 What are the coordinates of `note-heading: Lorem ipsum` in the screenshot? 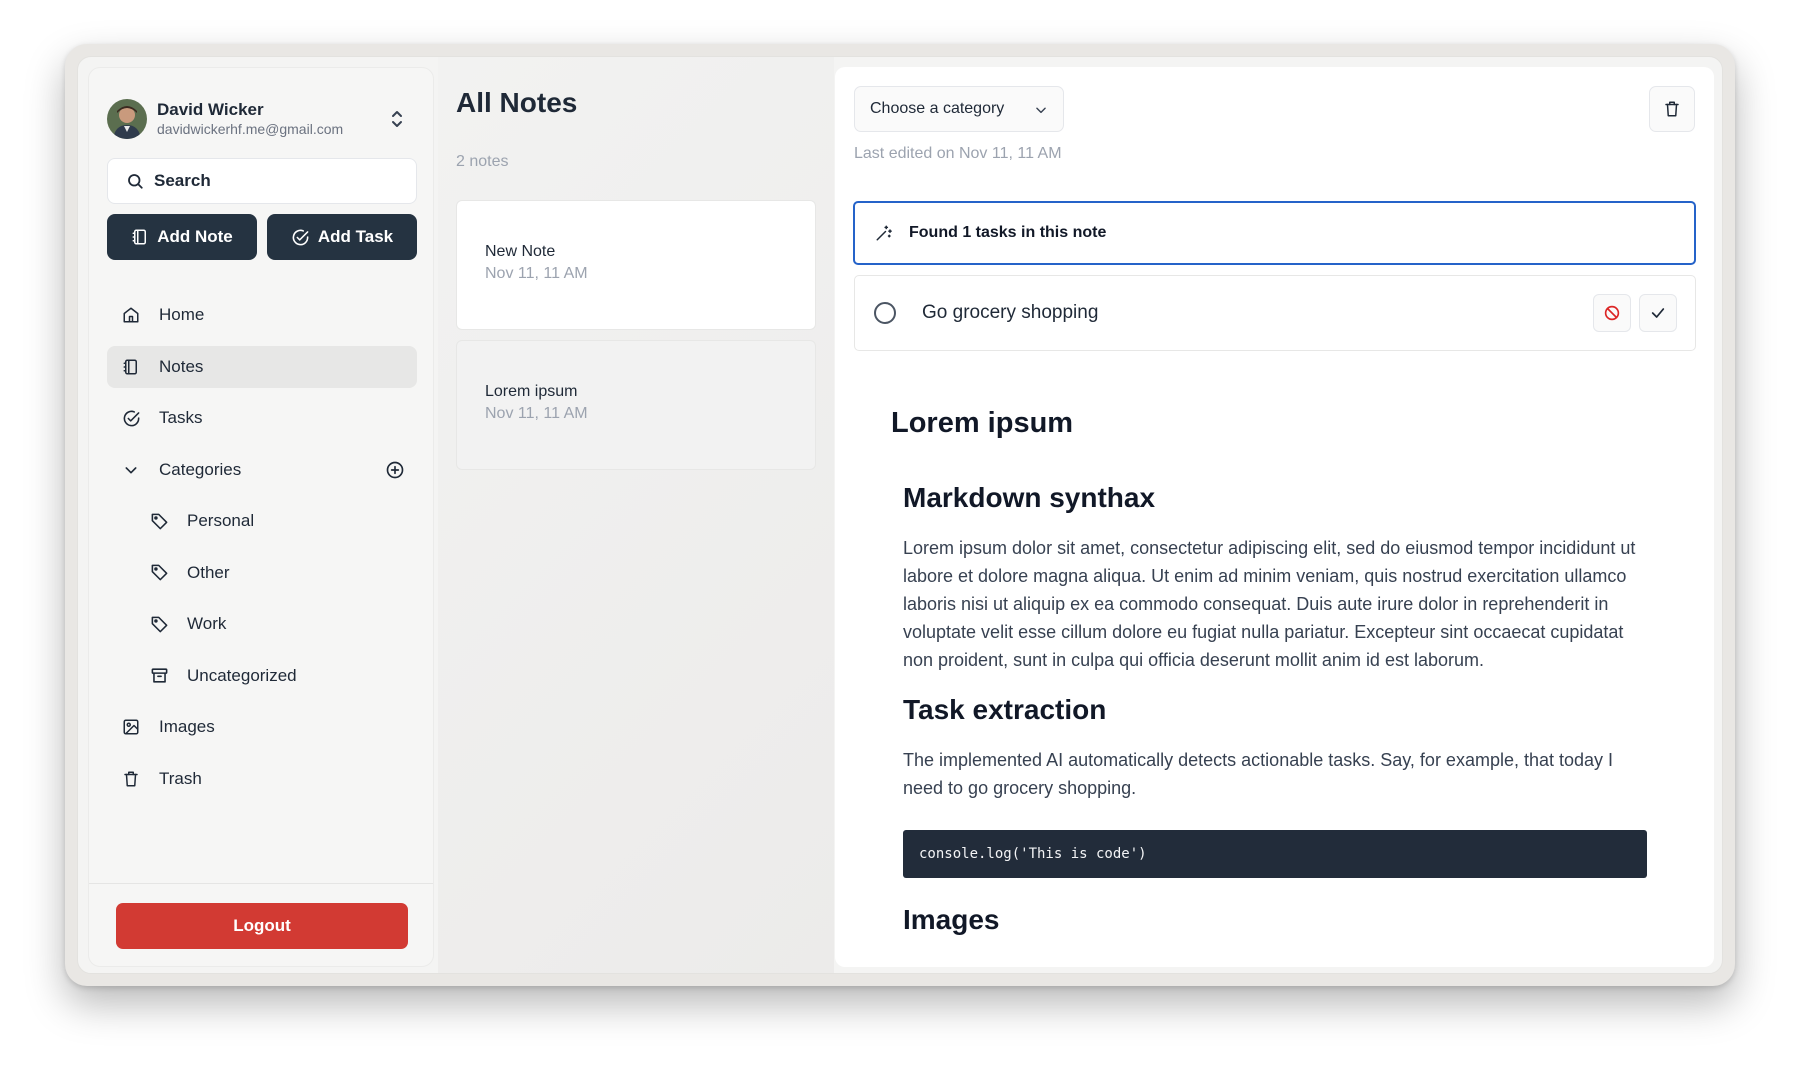 It's located at (982, 423).